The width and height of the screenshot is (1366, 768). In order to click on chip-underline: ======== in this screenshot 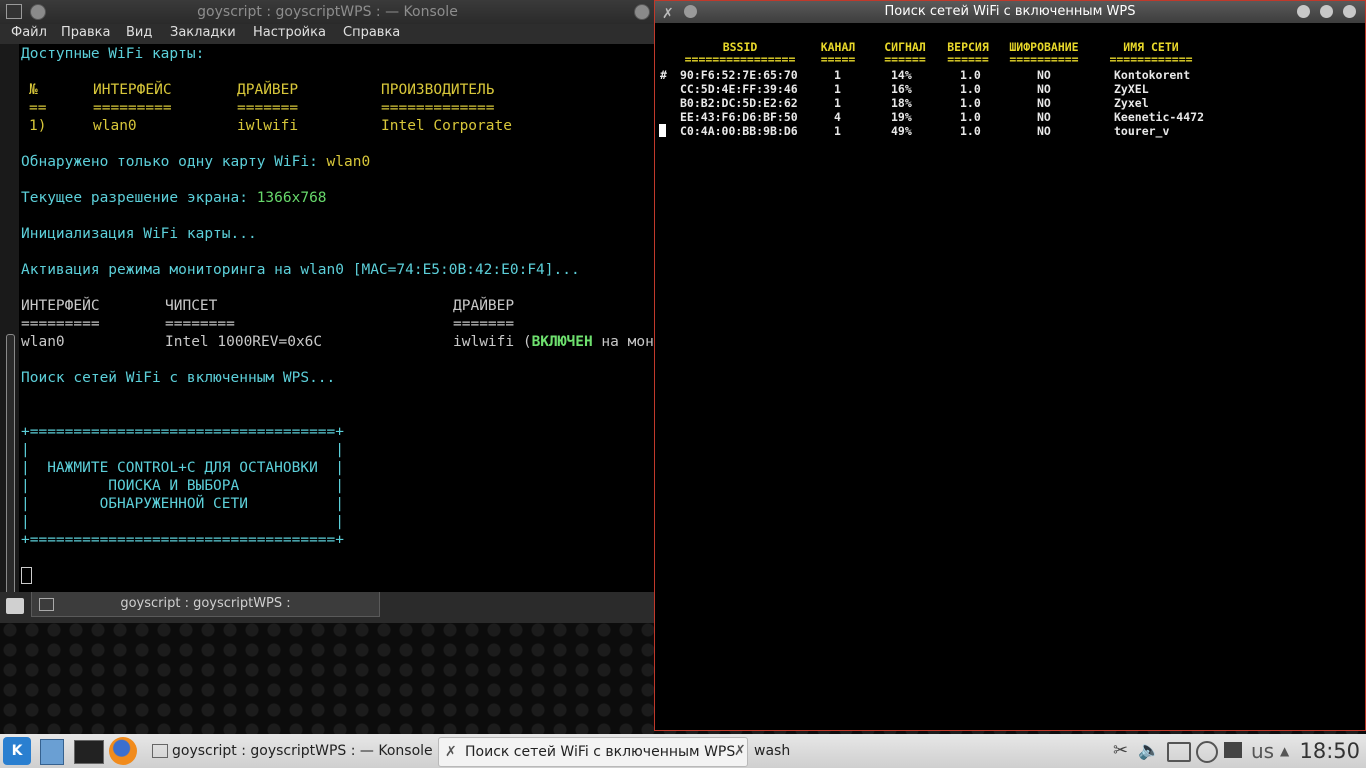, I will do `click(200, 324)`.